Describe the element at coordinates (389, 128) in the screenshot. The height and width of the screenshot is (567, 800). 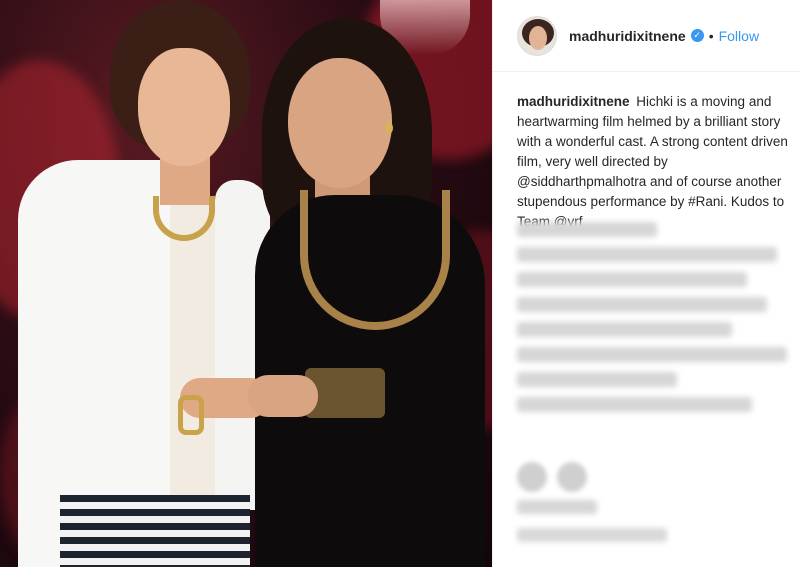
I see `earring` at that location.